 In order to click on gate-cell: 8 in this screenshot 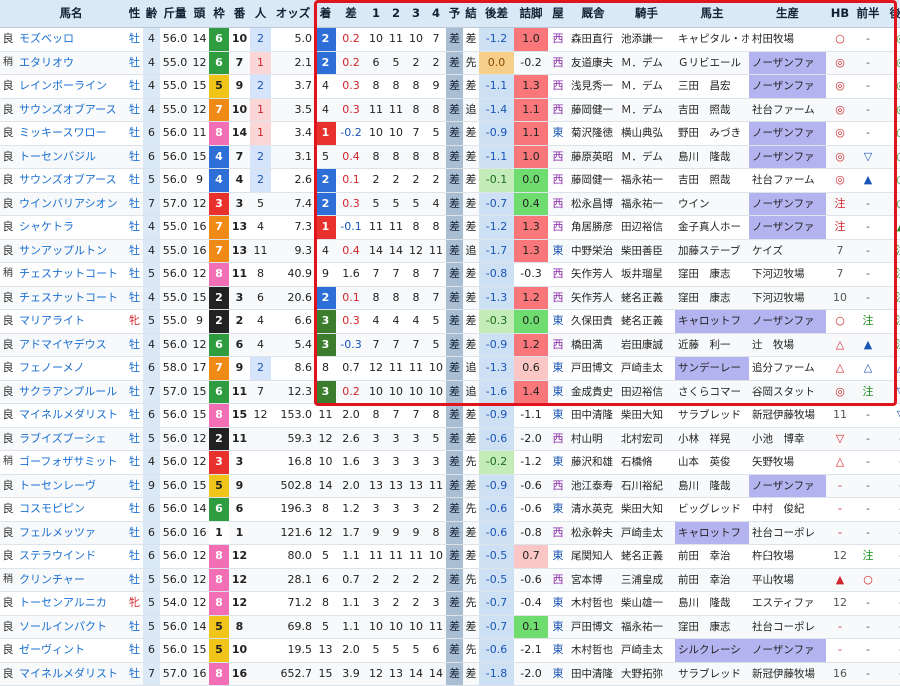, I will do `click(219, 133)`.